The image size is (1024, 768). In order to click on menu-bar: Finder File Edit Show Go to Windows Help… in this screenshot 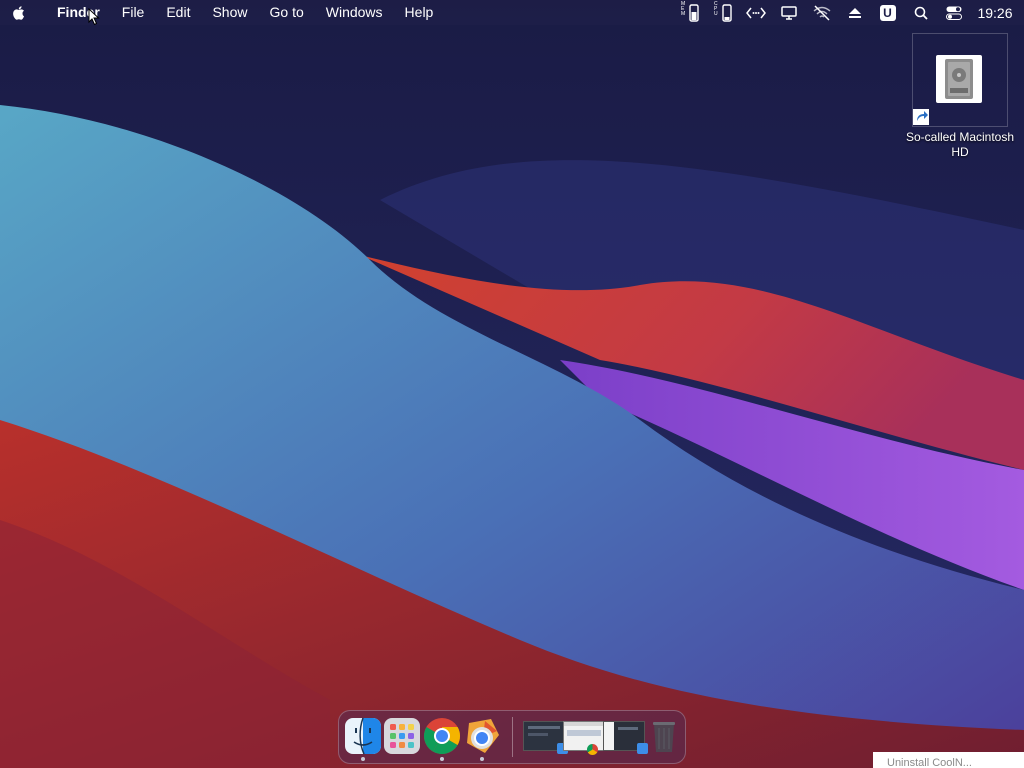, I will do `click(512, 12)`.